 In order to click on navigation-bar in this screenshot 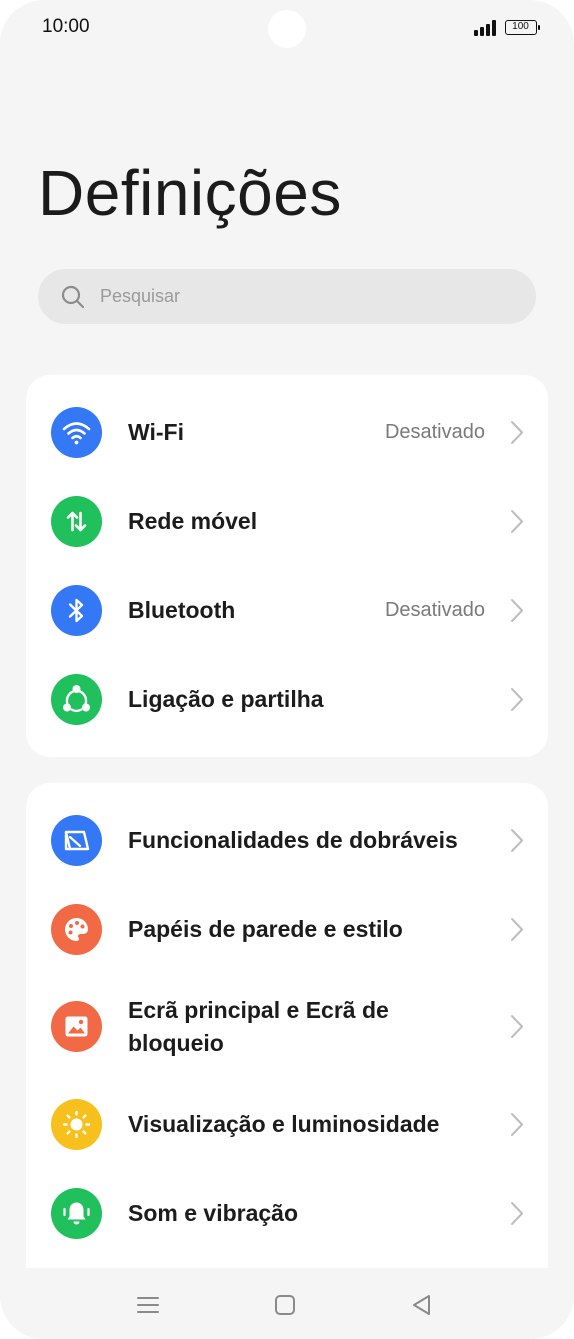, I will do `click(287, 1303)`.